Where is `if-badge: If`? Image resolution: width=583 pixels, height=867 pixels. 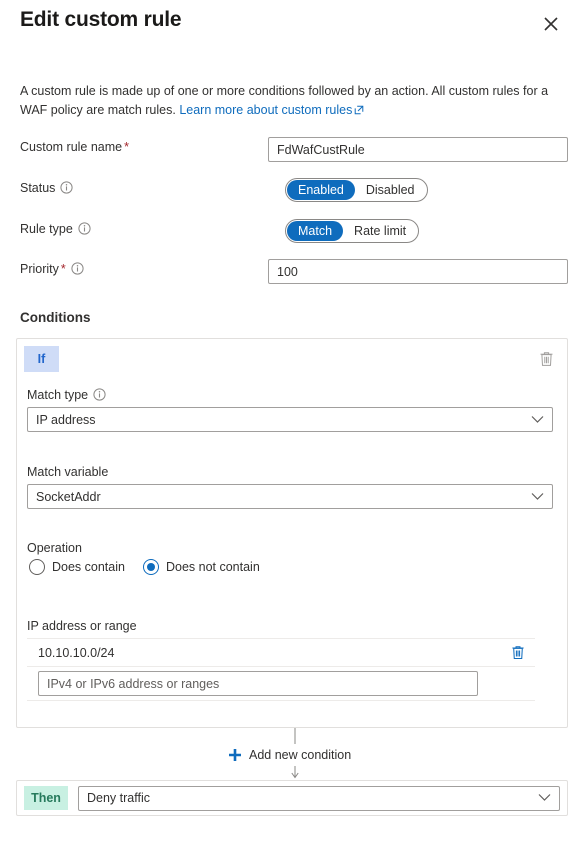
if-badge: If is located at coordinates (41, 359).